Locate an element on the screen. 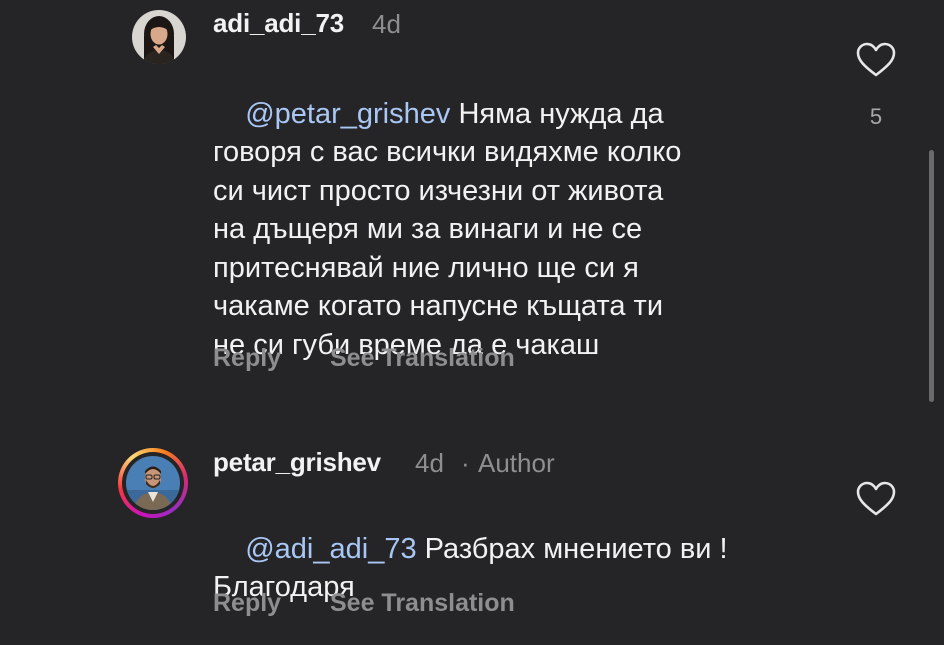  comment-line: Разбрах мнението ви ! is located at coordinates (576, 548).